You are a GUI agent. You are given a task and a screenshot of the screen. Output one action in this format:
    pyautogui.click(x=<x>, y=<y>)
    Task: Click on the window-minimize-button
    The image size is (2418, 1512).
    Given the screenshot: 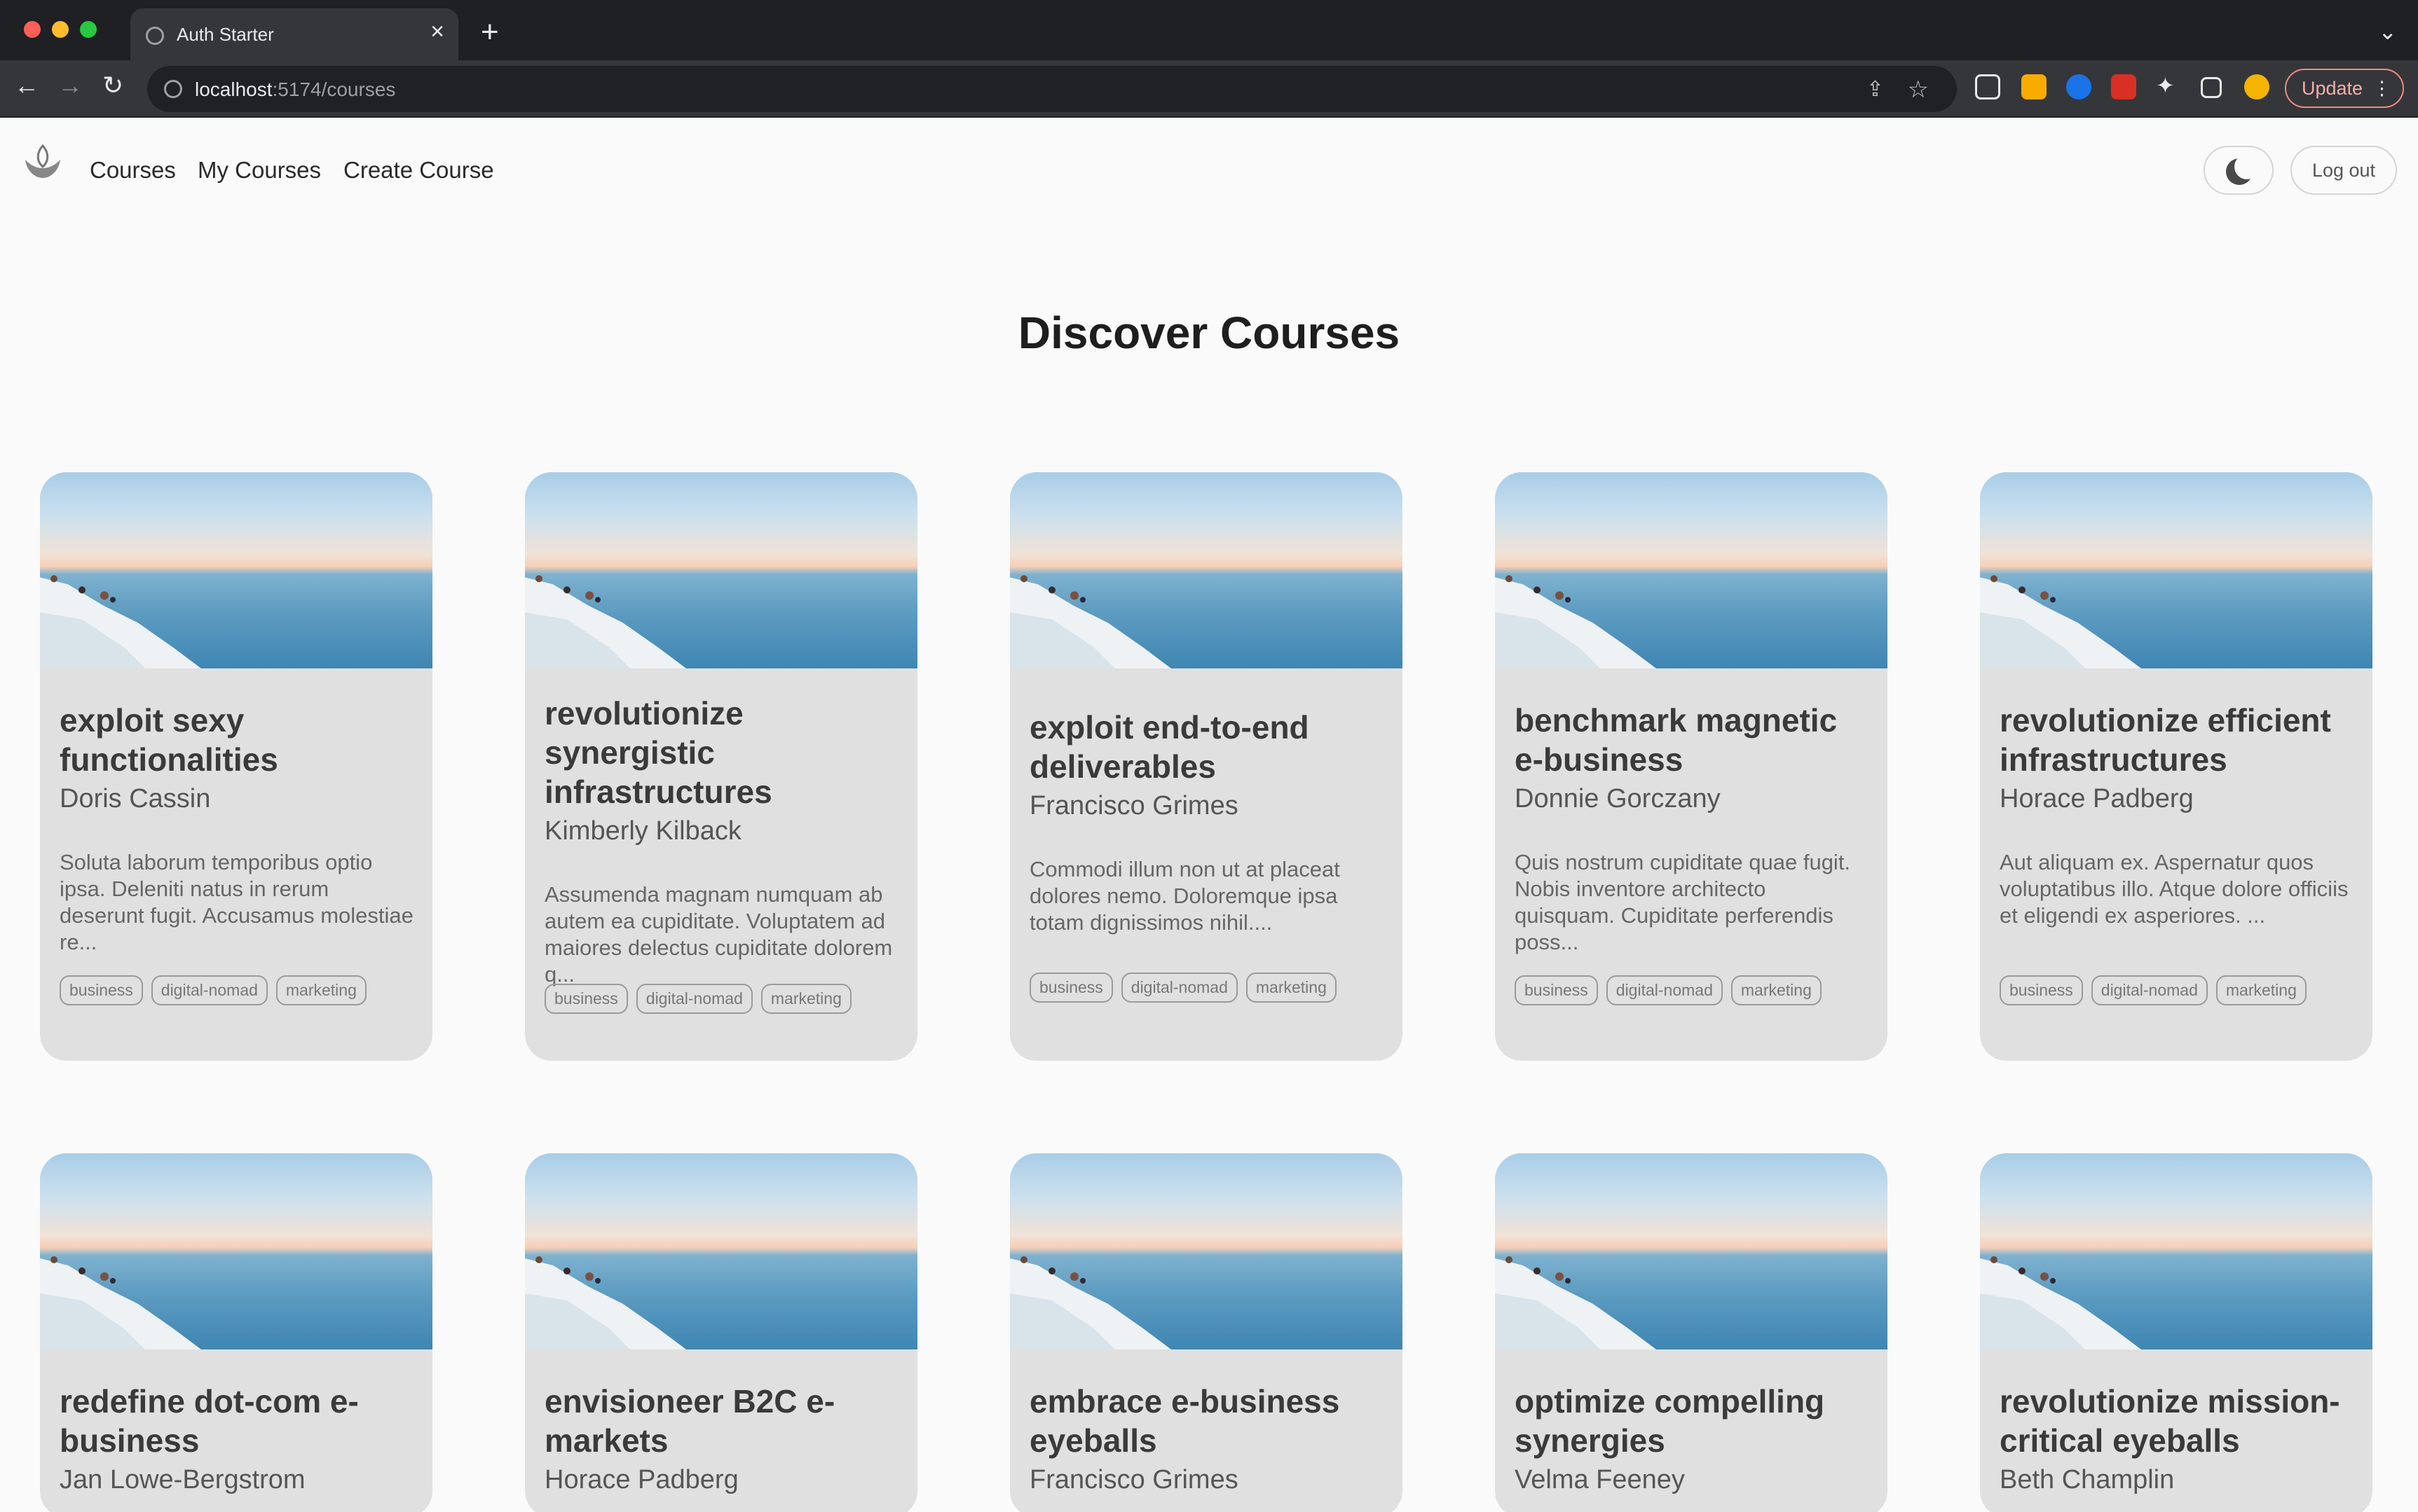 What is the action you would take?
    pyautogui.click(x=60, y=29)
    